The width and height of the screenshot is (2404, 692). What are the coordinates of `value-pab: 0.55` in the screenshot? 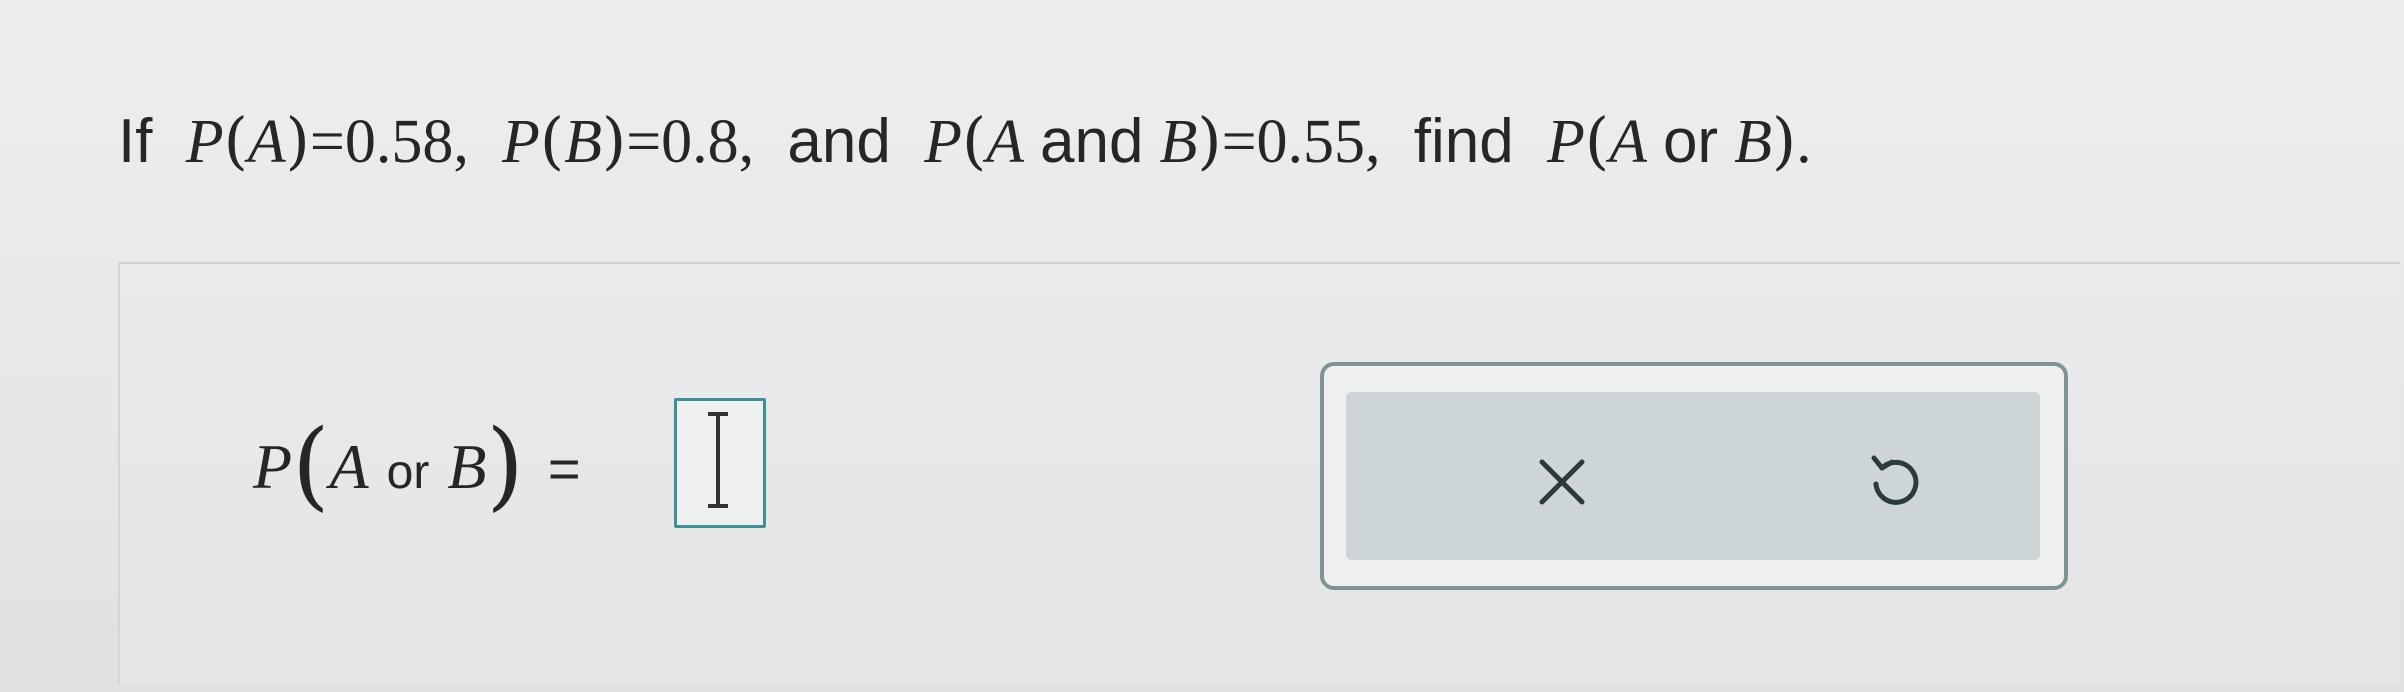 It's located at (1311, 142).